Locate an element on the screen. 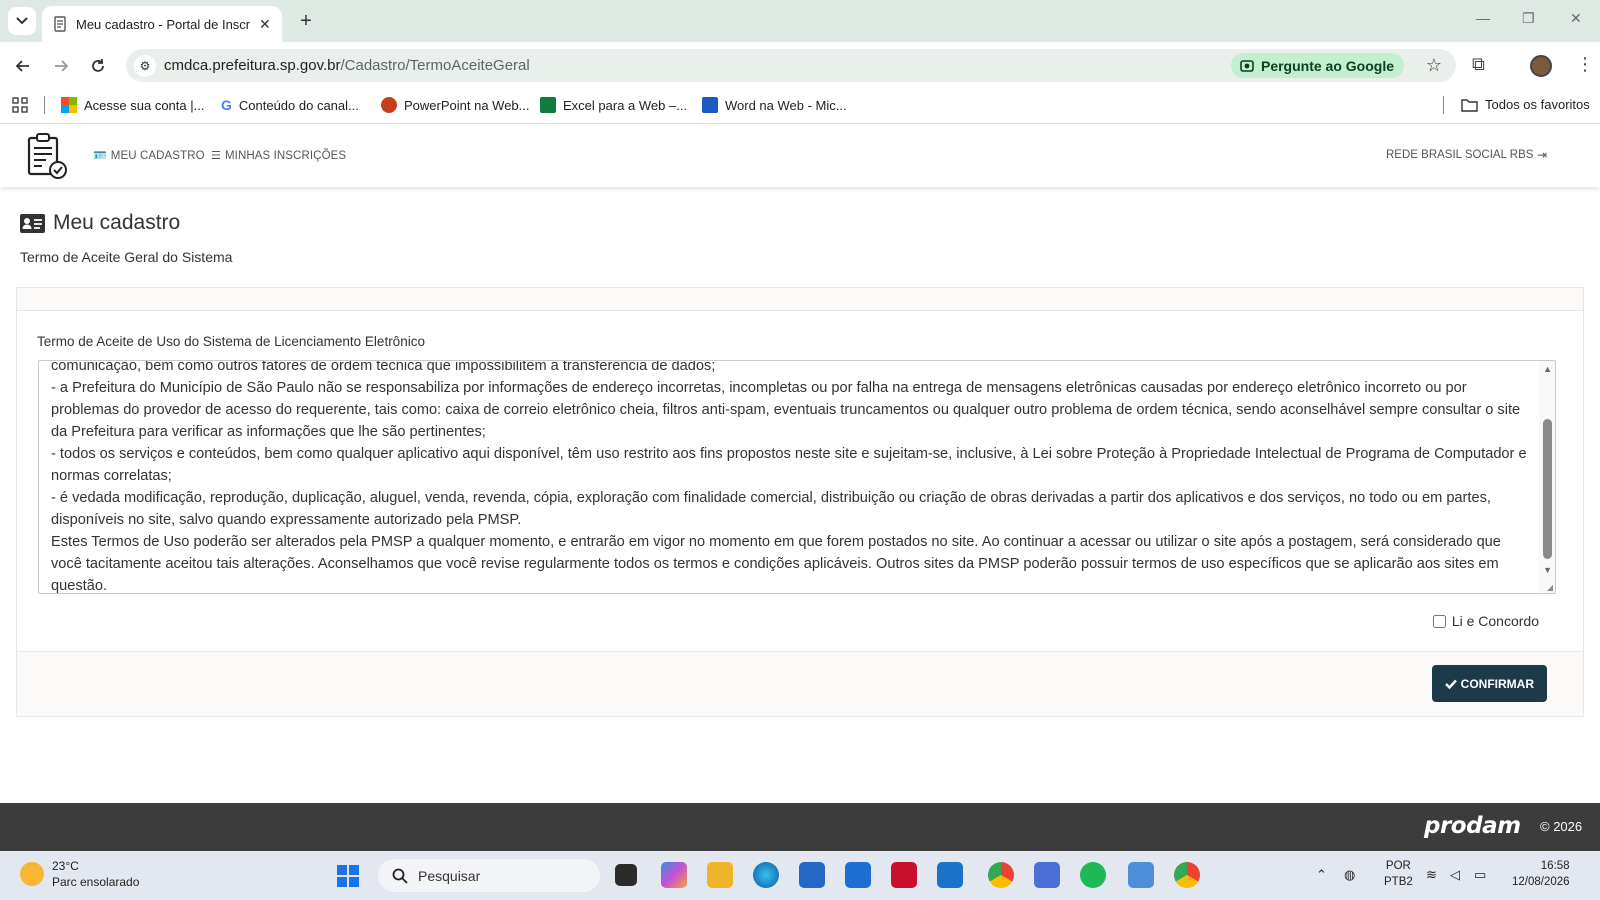  partly-sunny-icon is located at coordinates (32, 874).